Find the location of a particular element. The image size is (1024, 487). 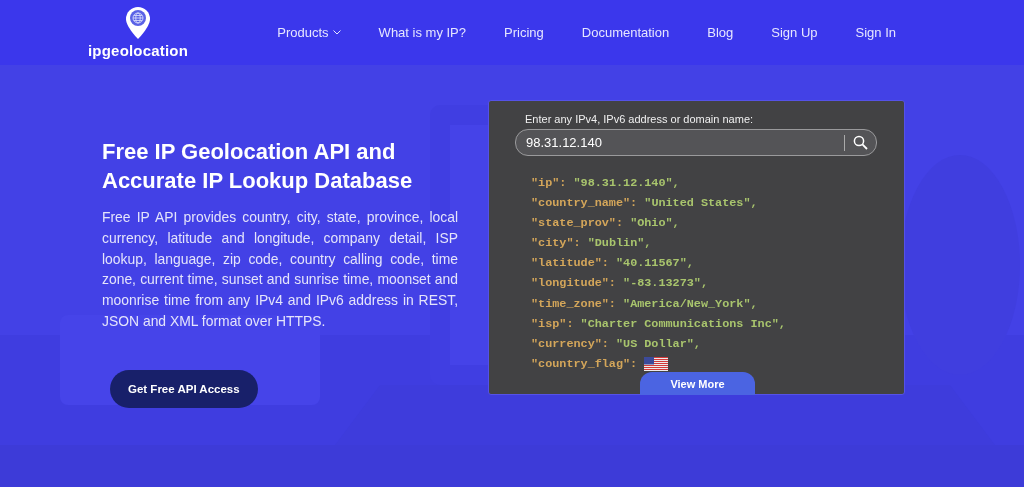

json-key: "longitude": is located at coordinates (573, 283).